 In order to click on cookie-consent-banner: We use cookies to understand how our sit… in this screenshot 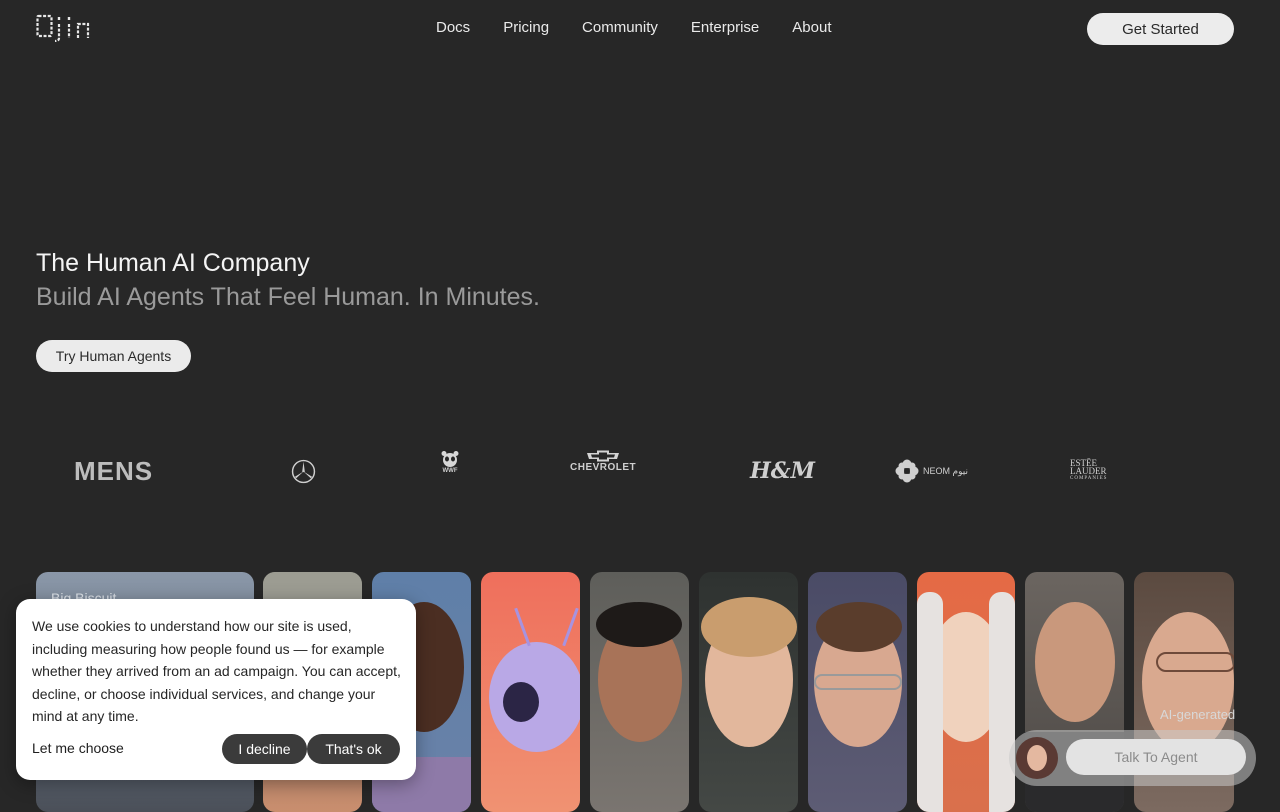, I will do `click(216, 689)`.